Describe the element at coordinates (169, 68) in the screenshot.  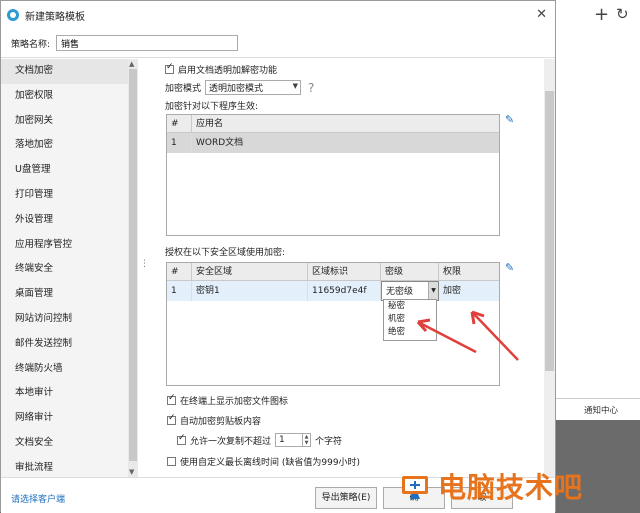
I see `enable-transparent-checkbox` at that location.